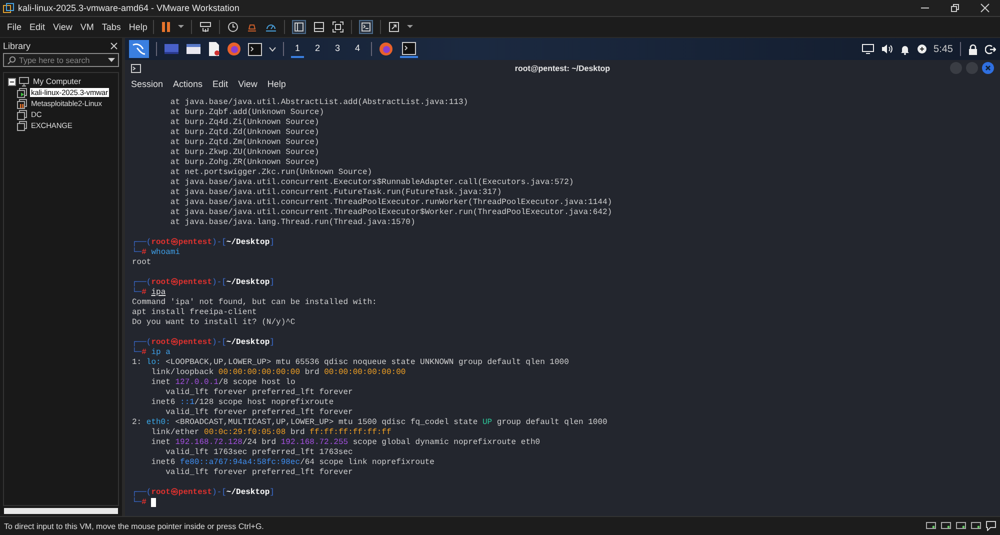 Image resolution: width=1000 pixels, height=535 pixels. I want to click on terminal-line: at java.base/java.util.AbstractList.add(AbstractList.java:113), so click(319, 103).